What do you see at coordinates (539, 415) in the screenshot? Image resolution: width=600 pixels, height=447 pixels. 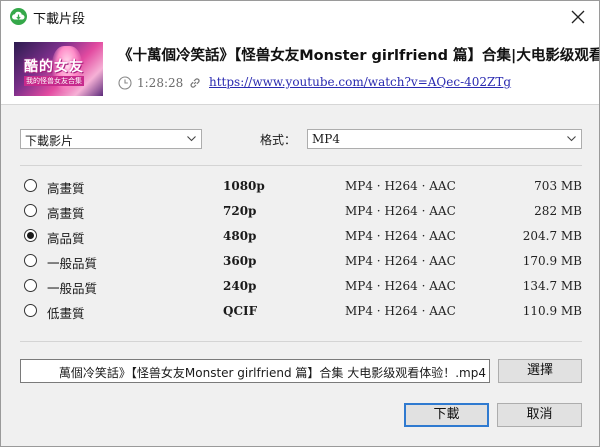 I see `cancel-button: 取消` at bounding box center [539, 415].